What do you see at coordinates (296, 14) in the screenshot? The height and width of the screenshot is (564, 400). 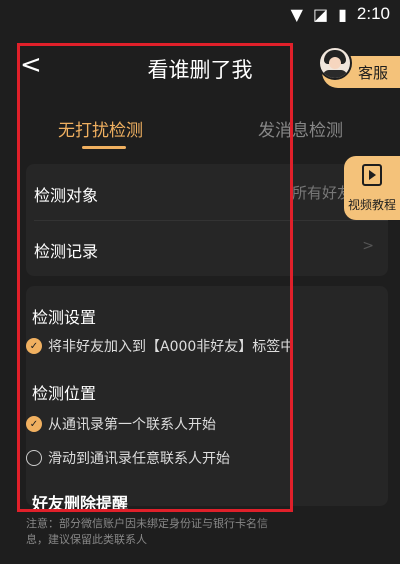 I see `wifi-icon: ▼` at bounding box center [296, 14].